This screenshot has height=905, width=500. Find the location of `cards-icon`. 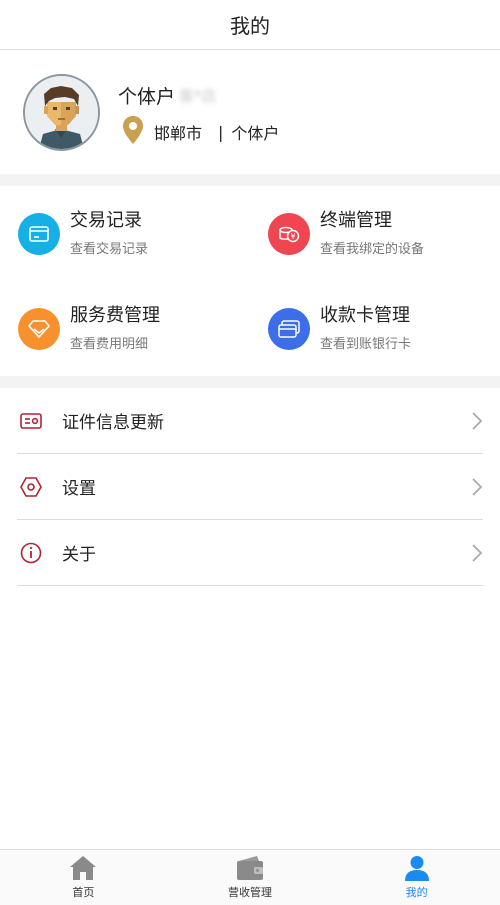

cards-icon is located at coordinates (289, 329).